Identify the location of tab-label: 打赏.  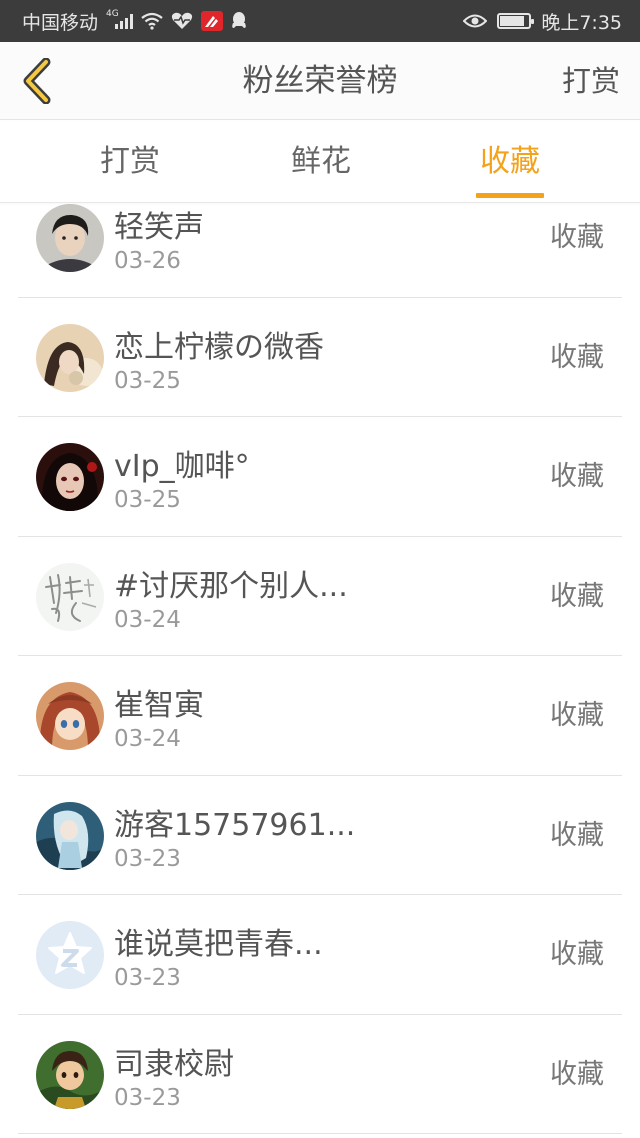
(130, 161).